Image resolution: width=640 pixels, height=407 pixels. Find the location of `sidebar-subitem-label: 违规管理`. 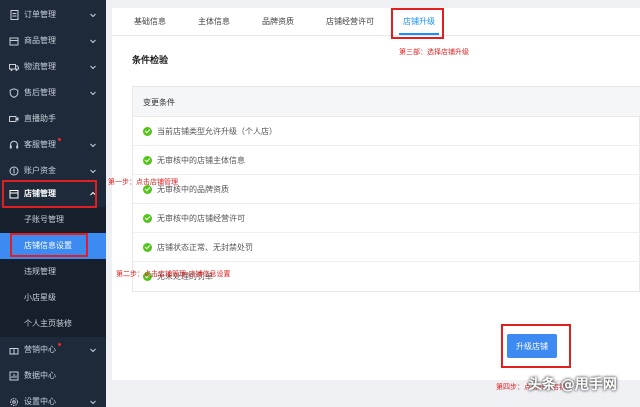

sidebar-subitem-label: 违规管理 is located at coordinates (40, 271).